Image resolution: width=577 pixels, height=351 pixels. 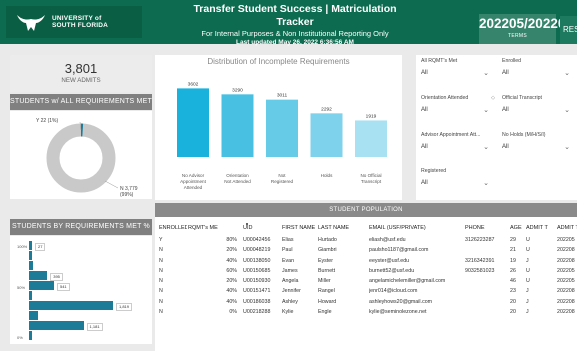 What do you see at coordinates (22, 246) in the screenshot?
I see `axis-label-100: 100%` at bounding box center [22, 246].